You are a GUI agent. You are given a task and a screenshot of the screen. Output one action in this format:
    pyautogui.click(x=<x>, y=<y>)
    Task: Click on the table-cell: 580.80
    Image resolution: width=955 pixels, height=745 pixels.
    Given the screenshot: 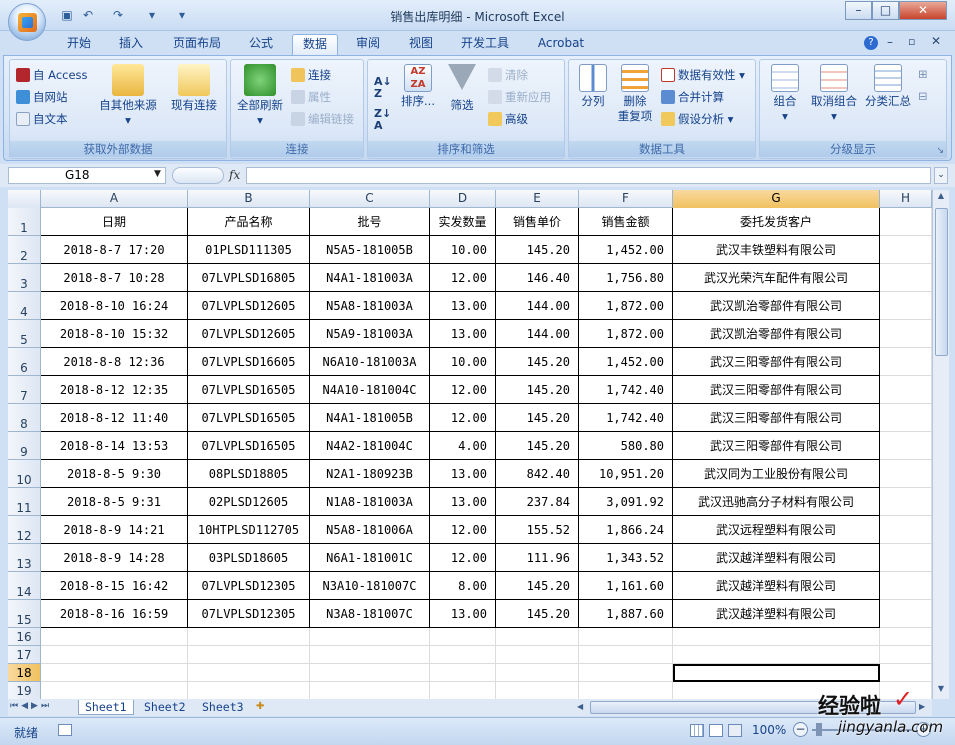 What is the action you would take?
    pyautogui.click(x=626, y=446)
    